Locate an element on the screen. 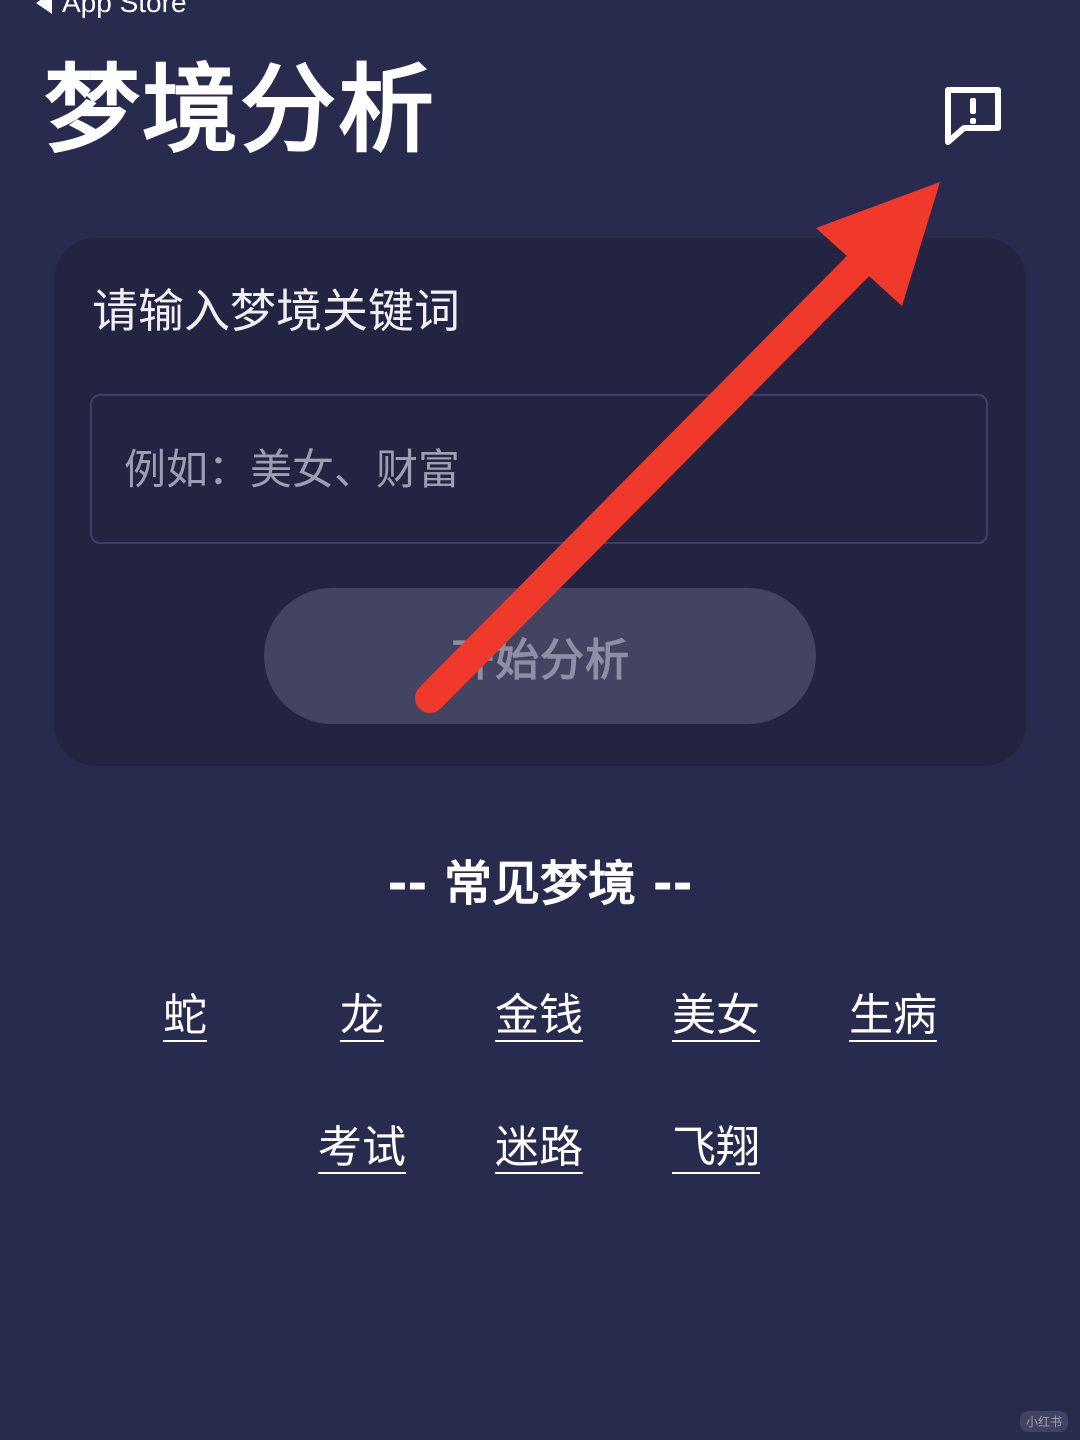 This screenshot has height=1440, width=1080. page-title: 梦境分析 is located at coordinates (240, 110).